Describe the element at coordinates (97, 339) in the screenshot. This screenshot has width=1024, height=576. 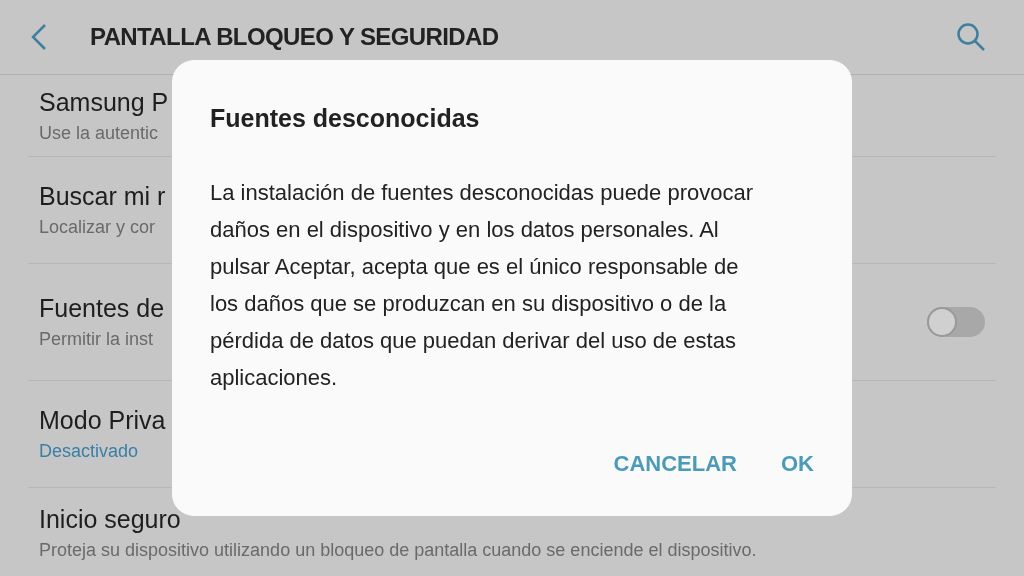
I see `setting-subtitle: Permitir la inst` at that location.